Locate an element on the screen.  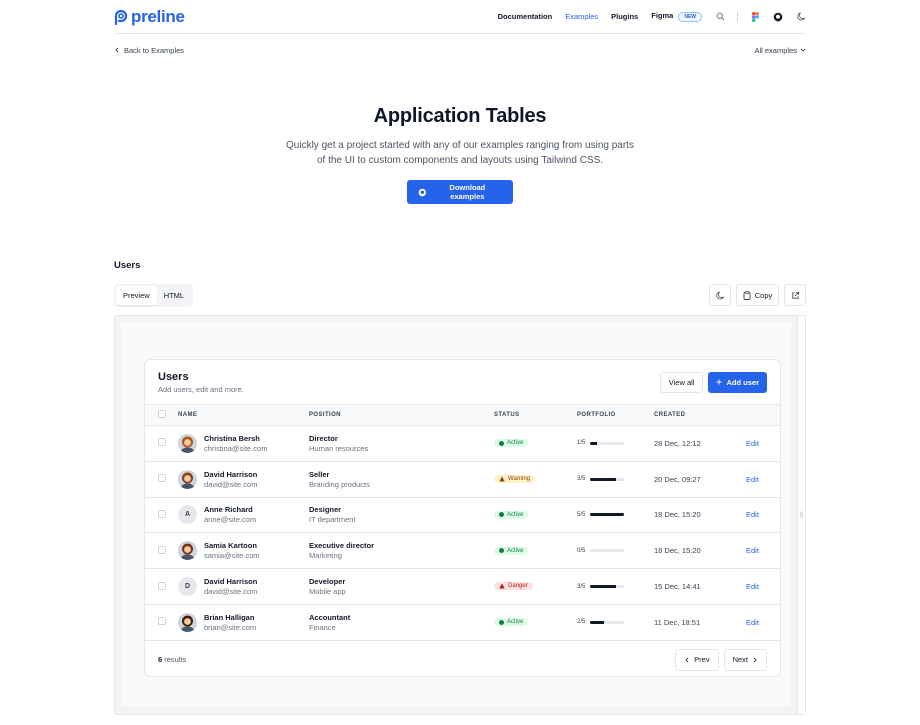
moon-icon is located at coordinates (801, 16).